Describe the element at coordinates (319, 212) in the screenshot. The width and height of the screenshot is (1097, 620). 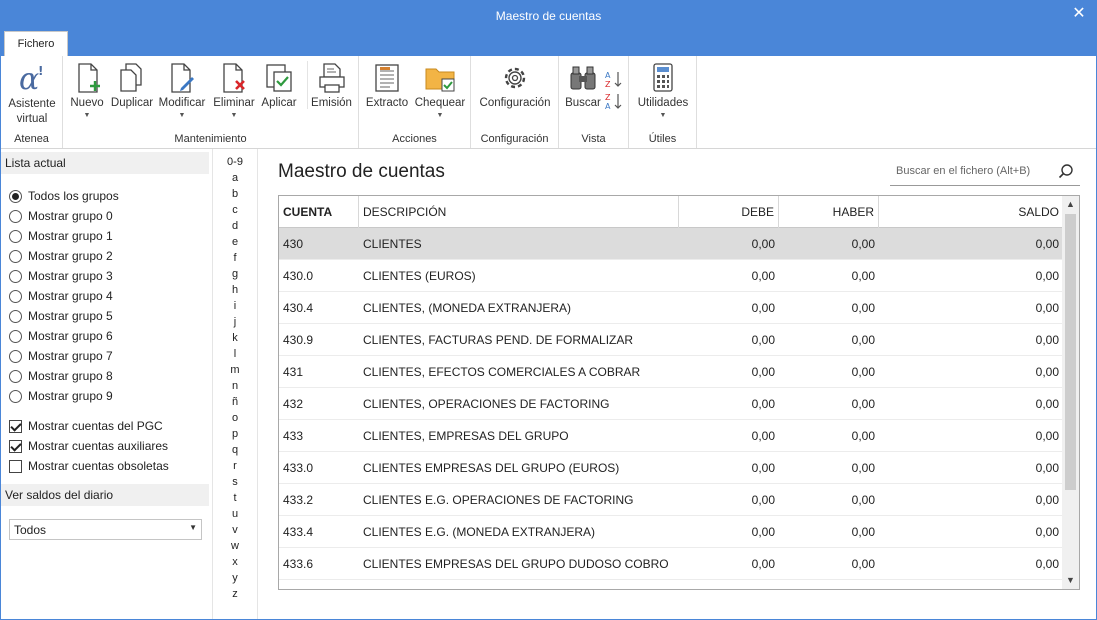
I see `column-header-cuenta: CUENTA` at that location.